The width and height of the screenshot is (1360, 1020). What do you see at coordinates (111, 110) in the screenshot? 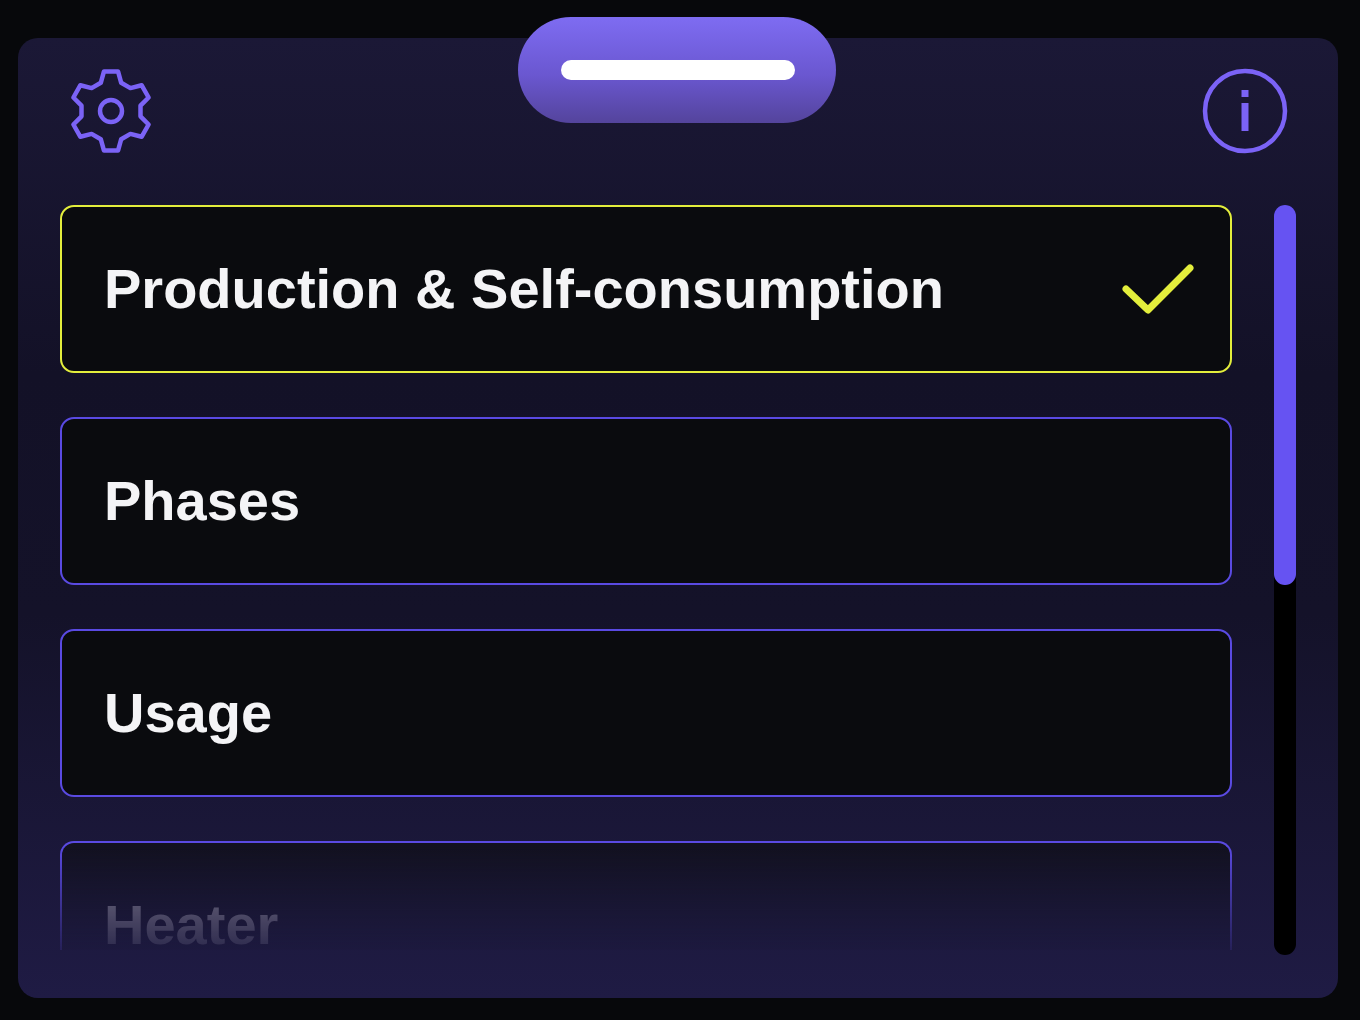
I see `settings-icon` at bounding box center [111, 110].